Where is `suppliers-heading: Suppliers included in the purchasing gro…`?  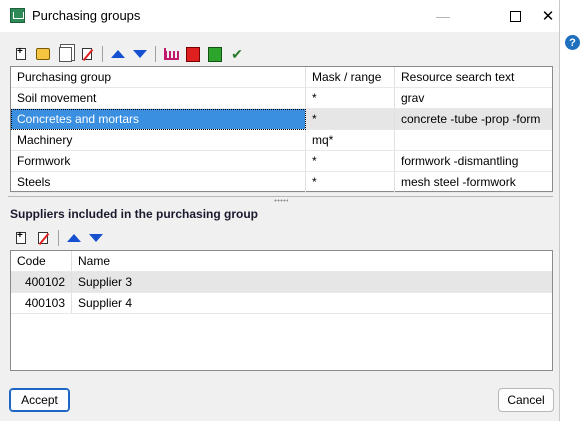
suppliers-heading: Suppliers included in the purchasing gro… is located at coordinates (134, 214).